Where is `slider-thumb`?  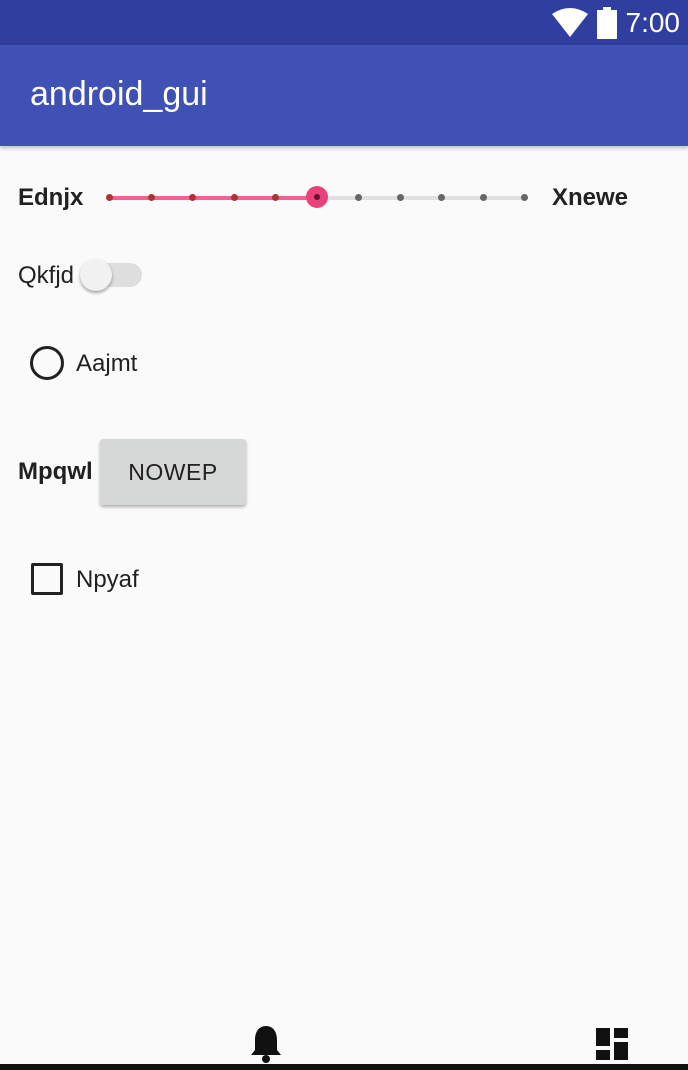
slider-thumb is located at coordinates (316, 197).